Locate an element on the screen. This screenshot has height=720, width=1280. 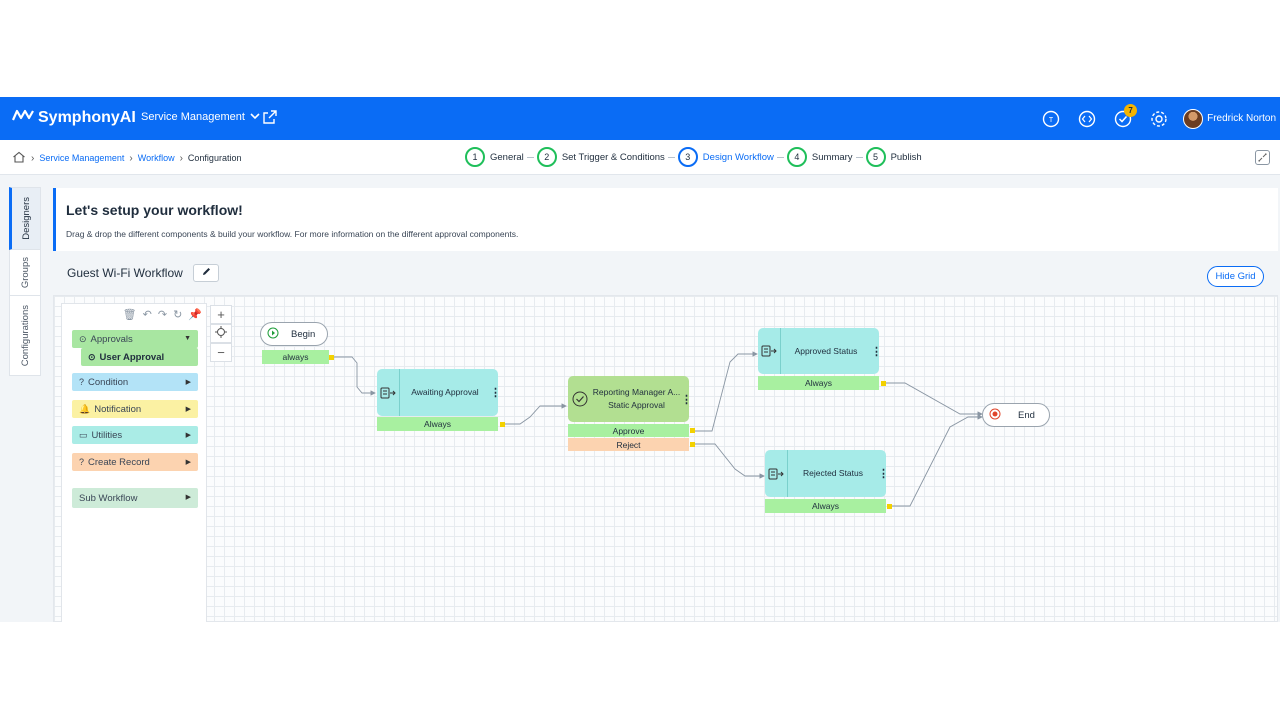
edge-begin-awaiting is located at coordinates (354, 376).